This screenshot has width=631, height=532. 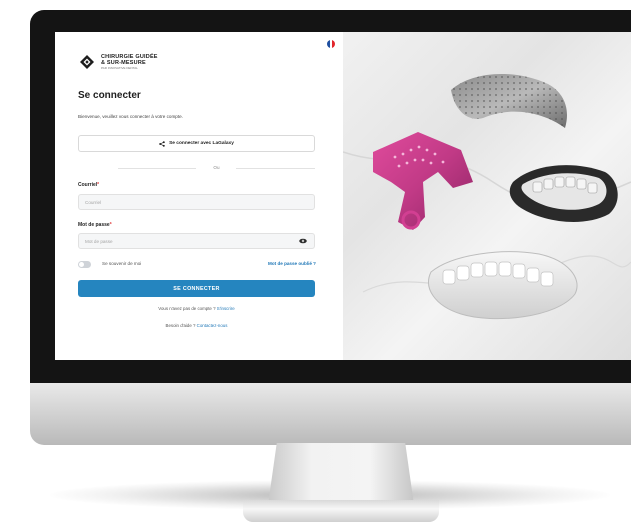 I want to click on pink-surgical-guide-illustration, so click(x=423, y=181).